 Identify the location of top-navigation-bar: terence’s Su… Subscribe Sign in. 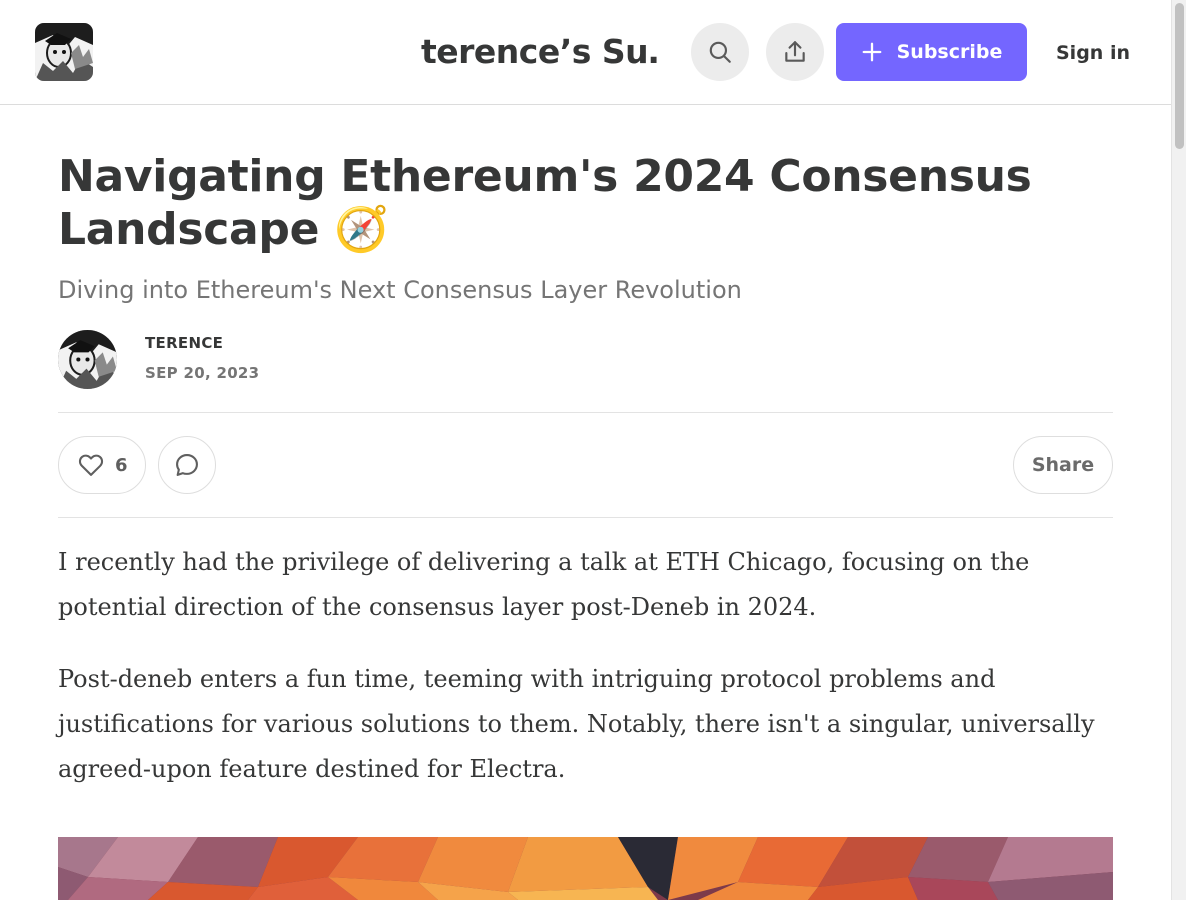
(585, 52).